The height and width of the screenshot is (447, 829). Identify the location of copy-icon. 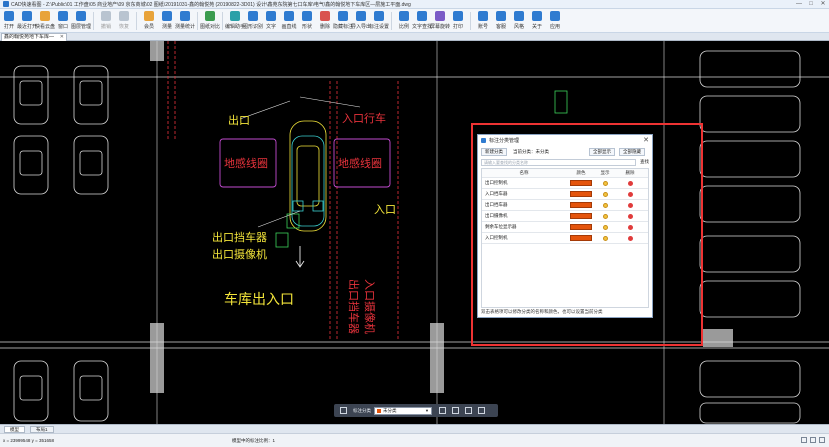
(468, 410).